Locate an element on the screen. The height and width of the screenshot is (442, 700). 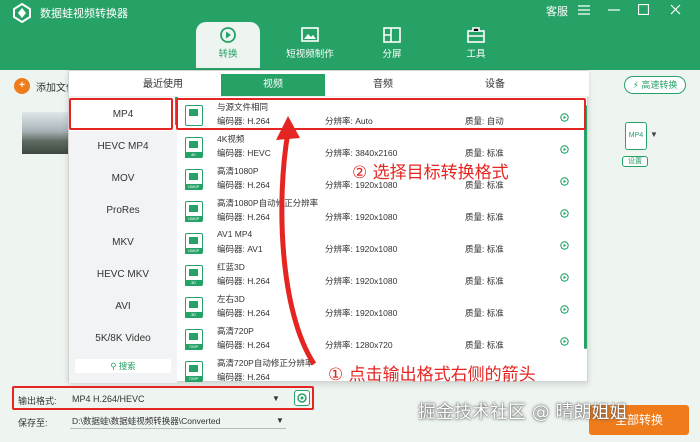
format-mkv: MKV is located at coordinates (123, 243).